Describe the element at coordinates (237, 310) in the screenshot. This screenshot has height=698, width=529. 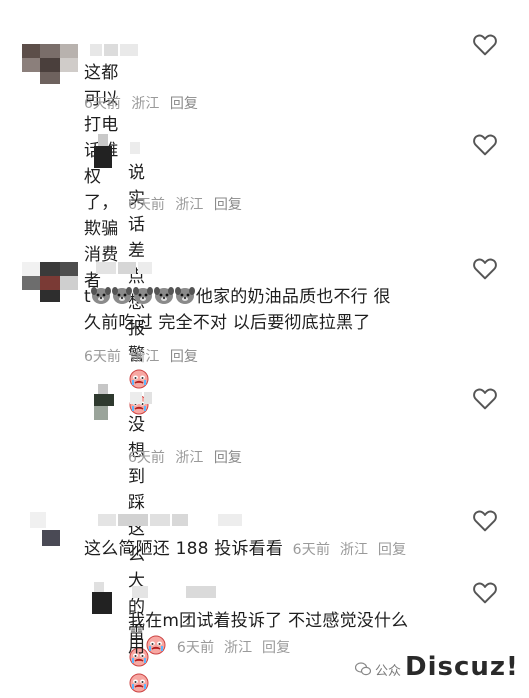
I see `comment-text: t 他家的奶油品质也不行 很 久前吃过 完全不对 以后要彻底拉黑了` at that location.